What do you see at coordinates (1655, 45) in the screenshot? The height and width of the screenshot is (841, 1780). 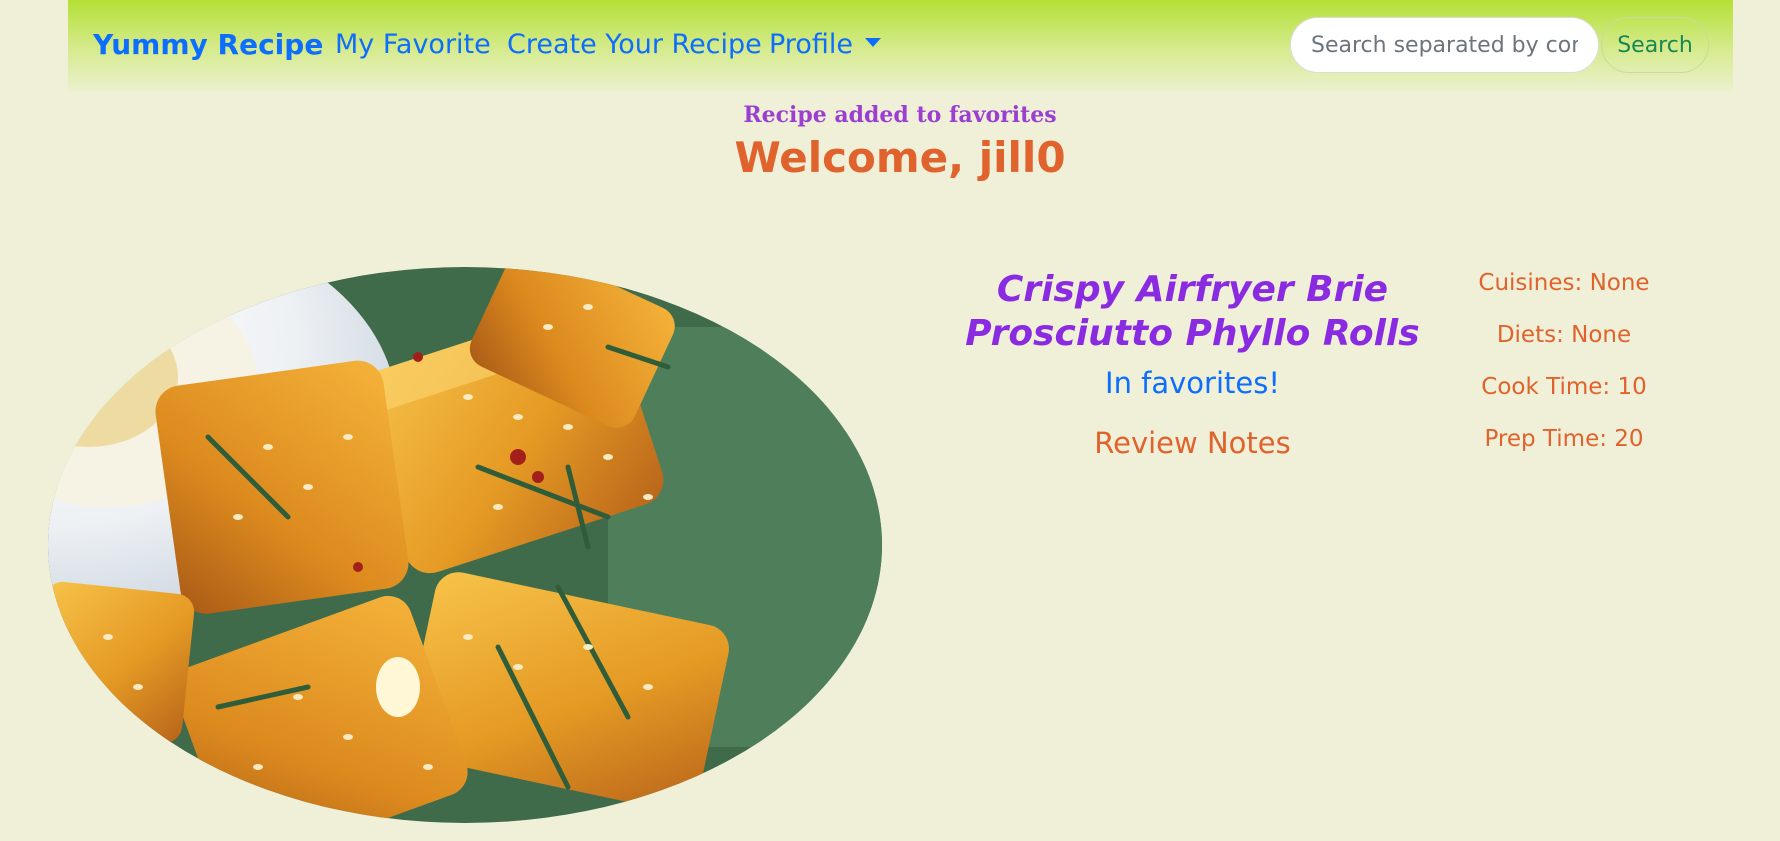 I see `search-button: Search` at bounding box center [1655, 45].